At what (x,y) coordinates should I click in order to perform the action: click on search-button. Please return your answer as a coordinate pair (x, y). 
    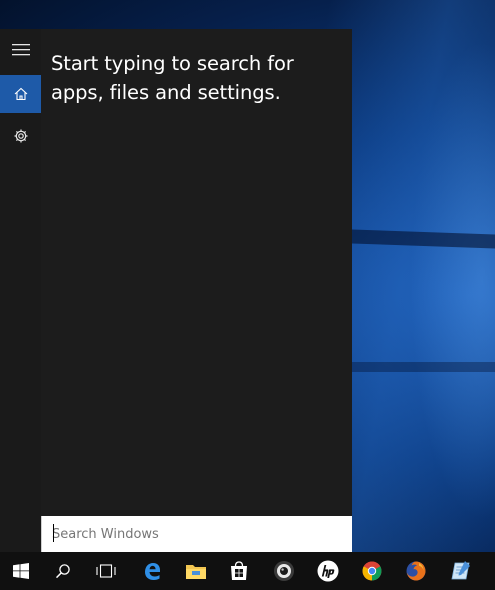
    Looking at the image, I should click on (63, 571).